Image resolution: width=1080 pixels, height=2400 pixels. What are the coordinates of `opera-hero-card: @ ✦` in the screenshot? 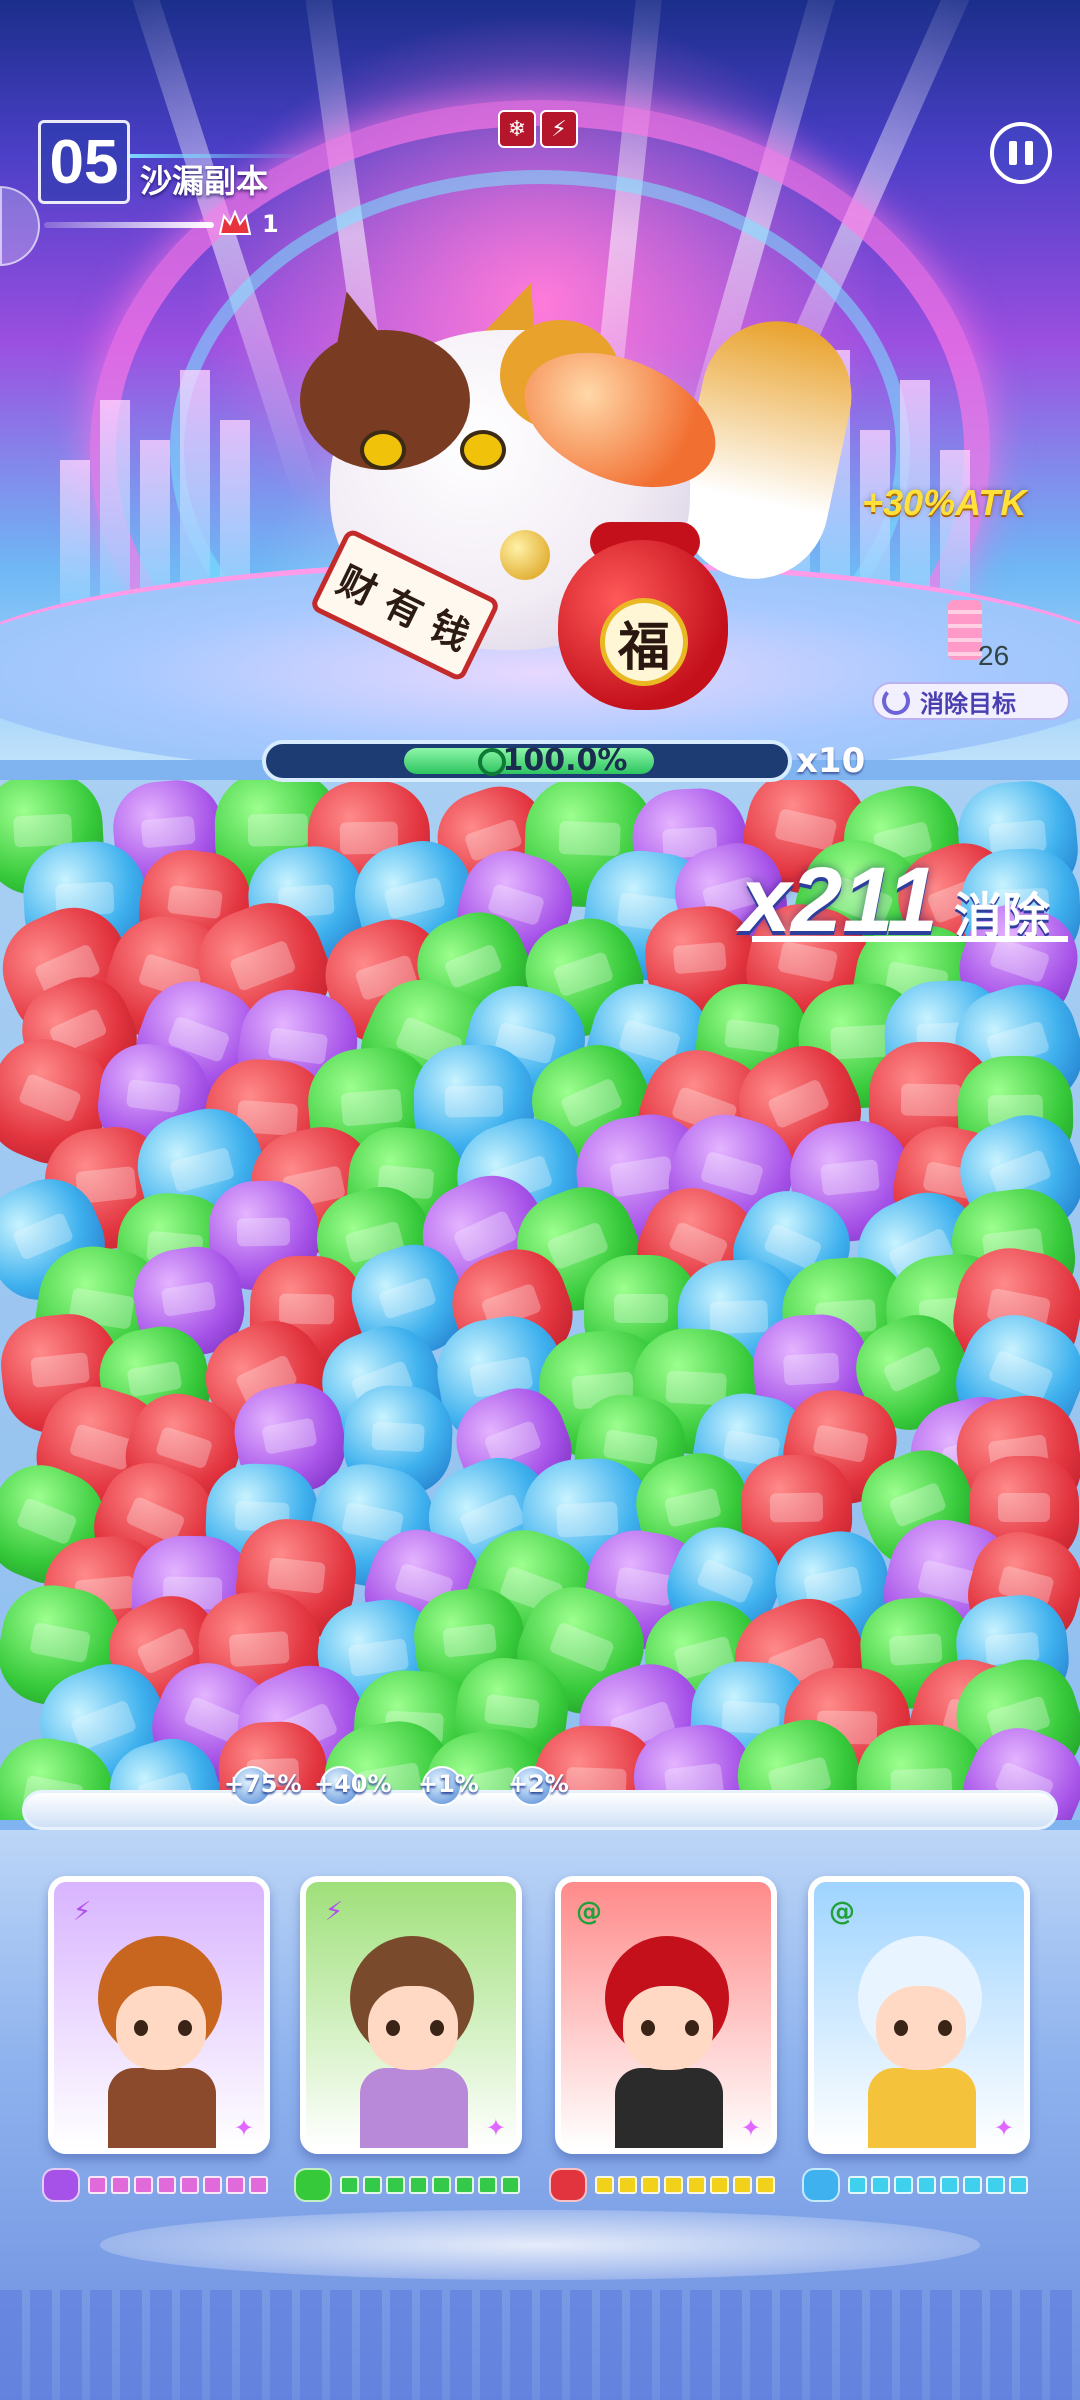 It's located at (666, 2015).